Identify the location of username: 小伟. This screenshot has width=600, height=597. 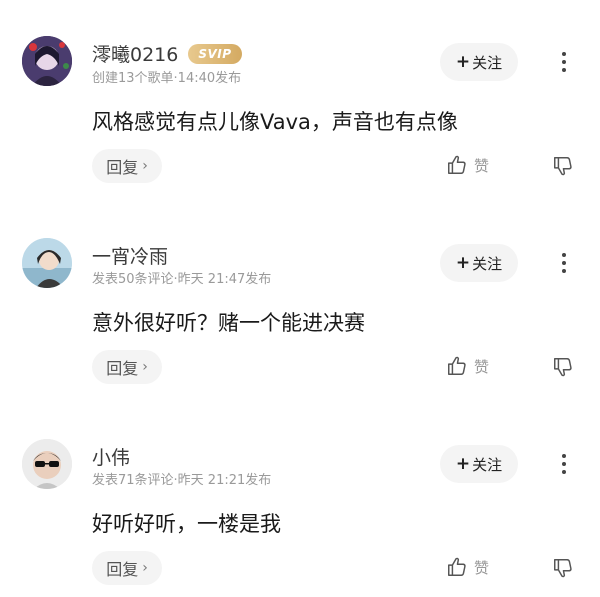
(111, 456).